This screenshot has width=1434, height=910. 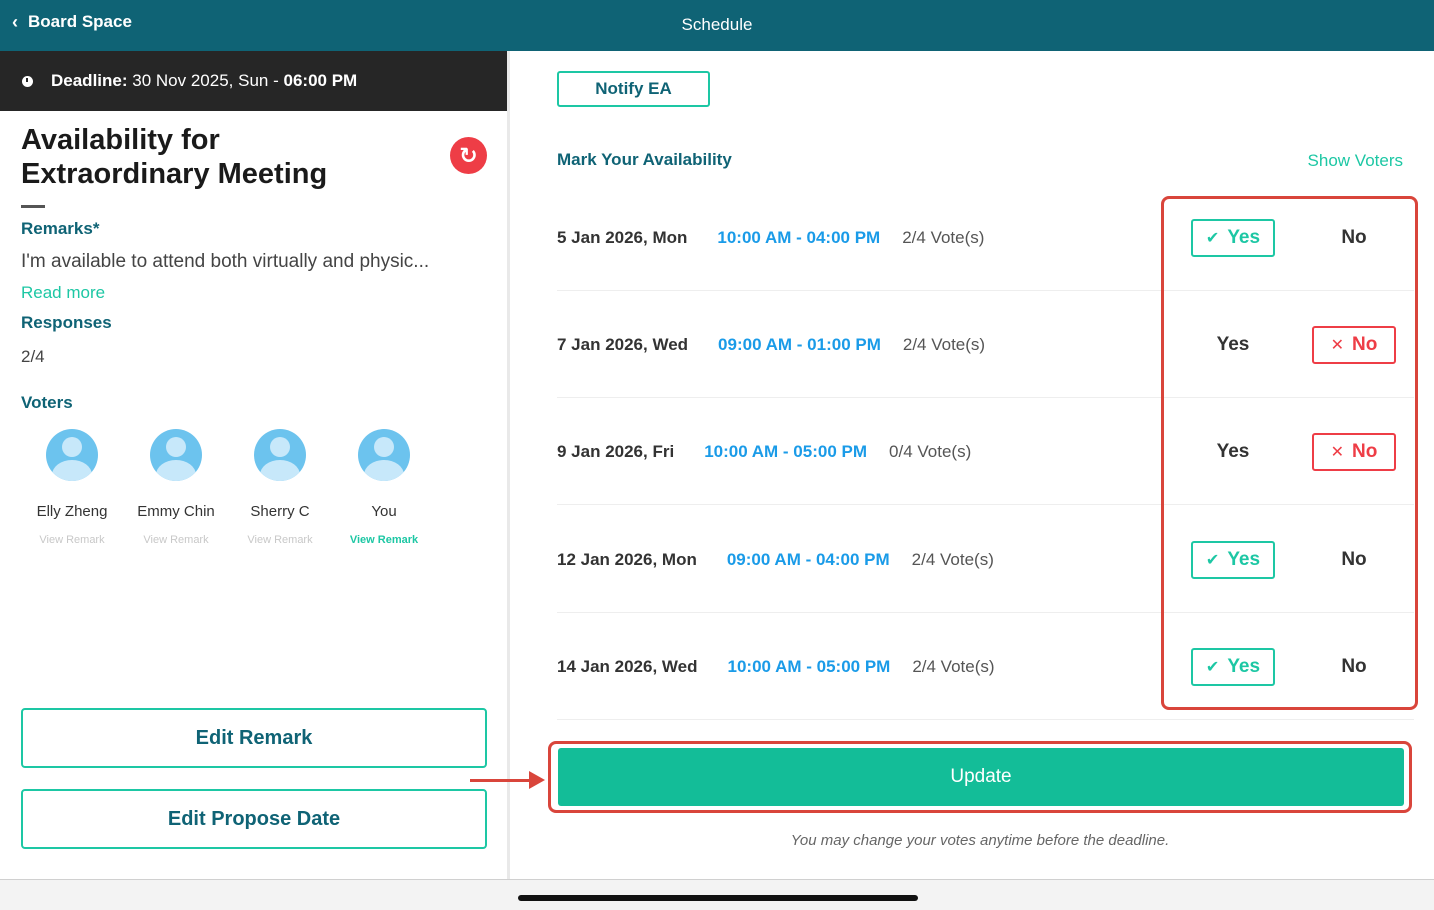 What do you see at coordinates (254, 819) in the screenshot?
I see `edit-propose-date-button: Edit Propose Date` at bounding box center [254, 819].